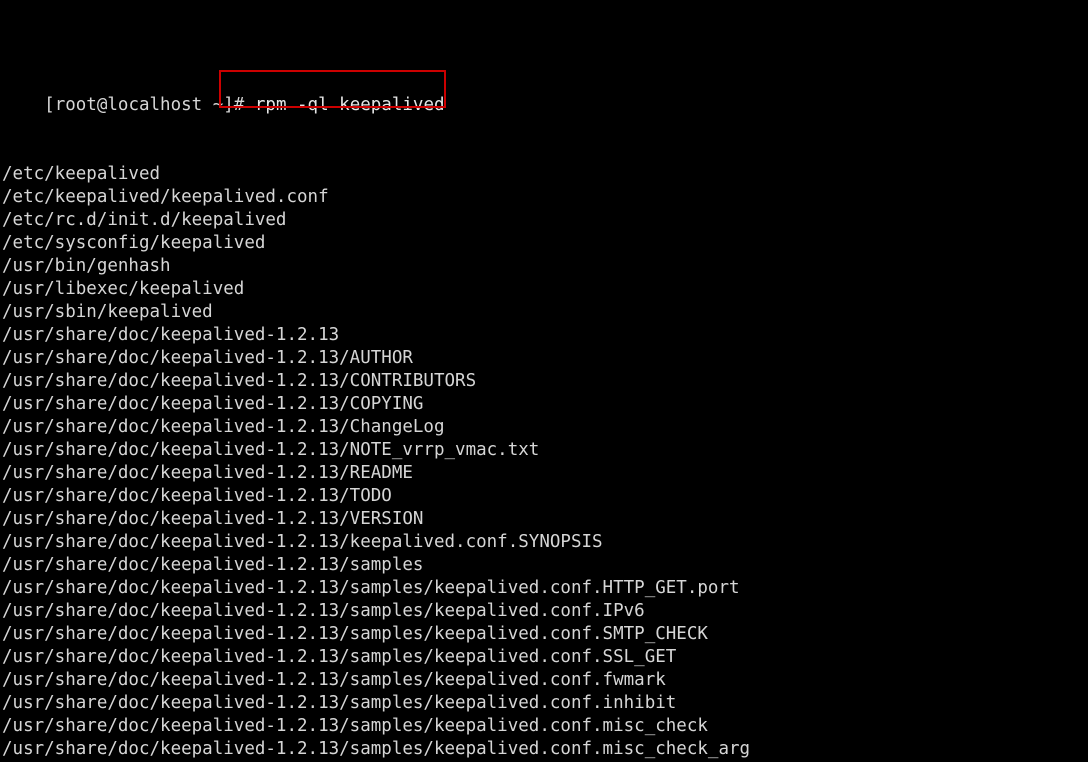 The width and height of the screenshot is (1088, 762). Describe the element at coordinates (197, 496) in the screenshot. I see `output-line: /usr/share/doc/keepalived-1.2.13/TODO` at that location.